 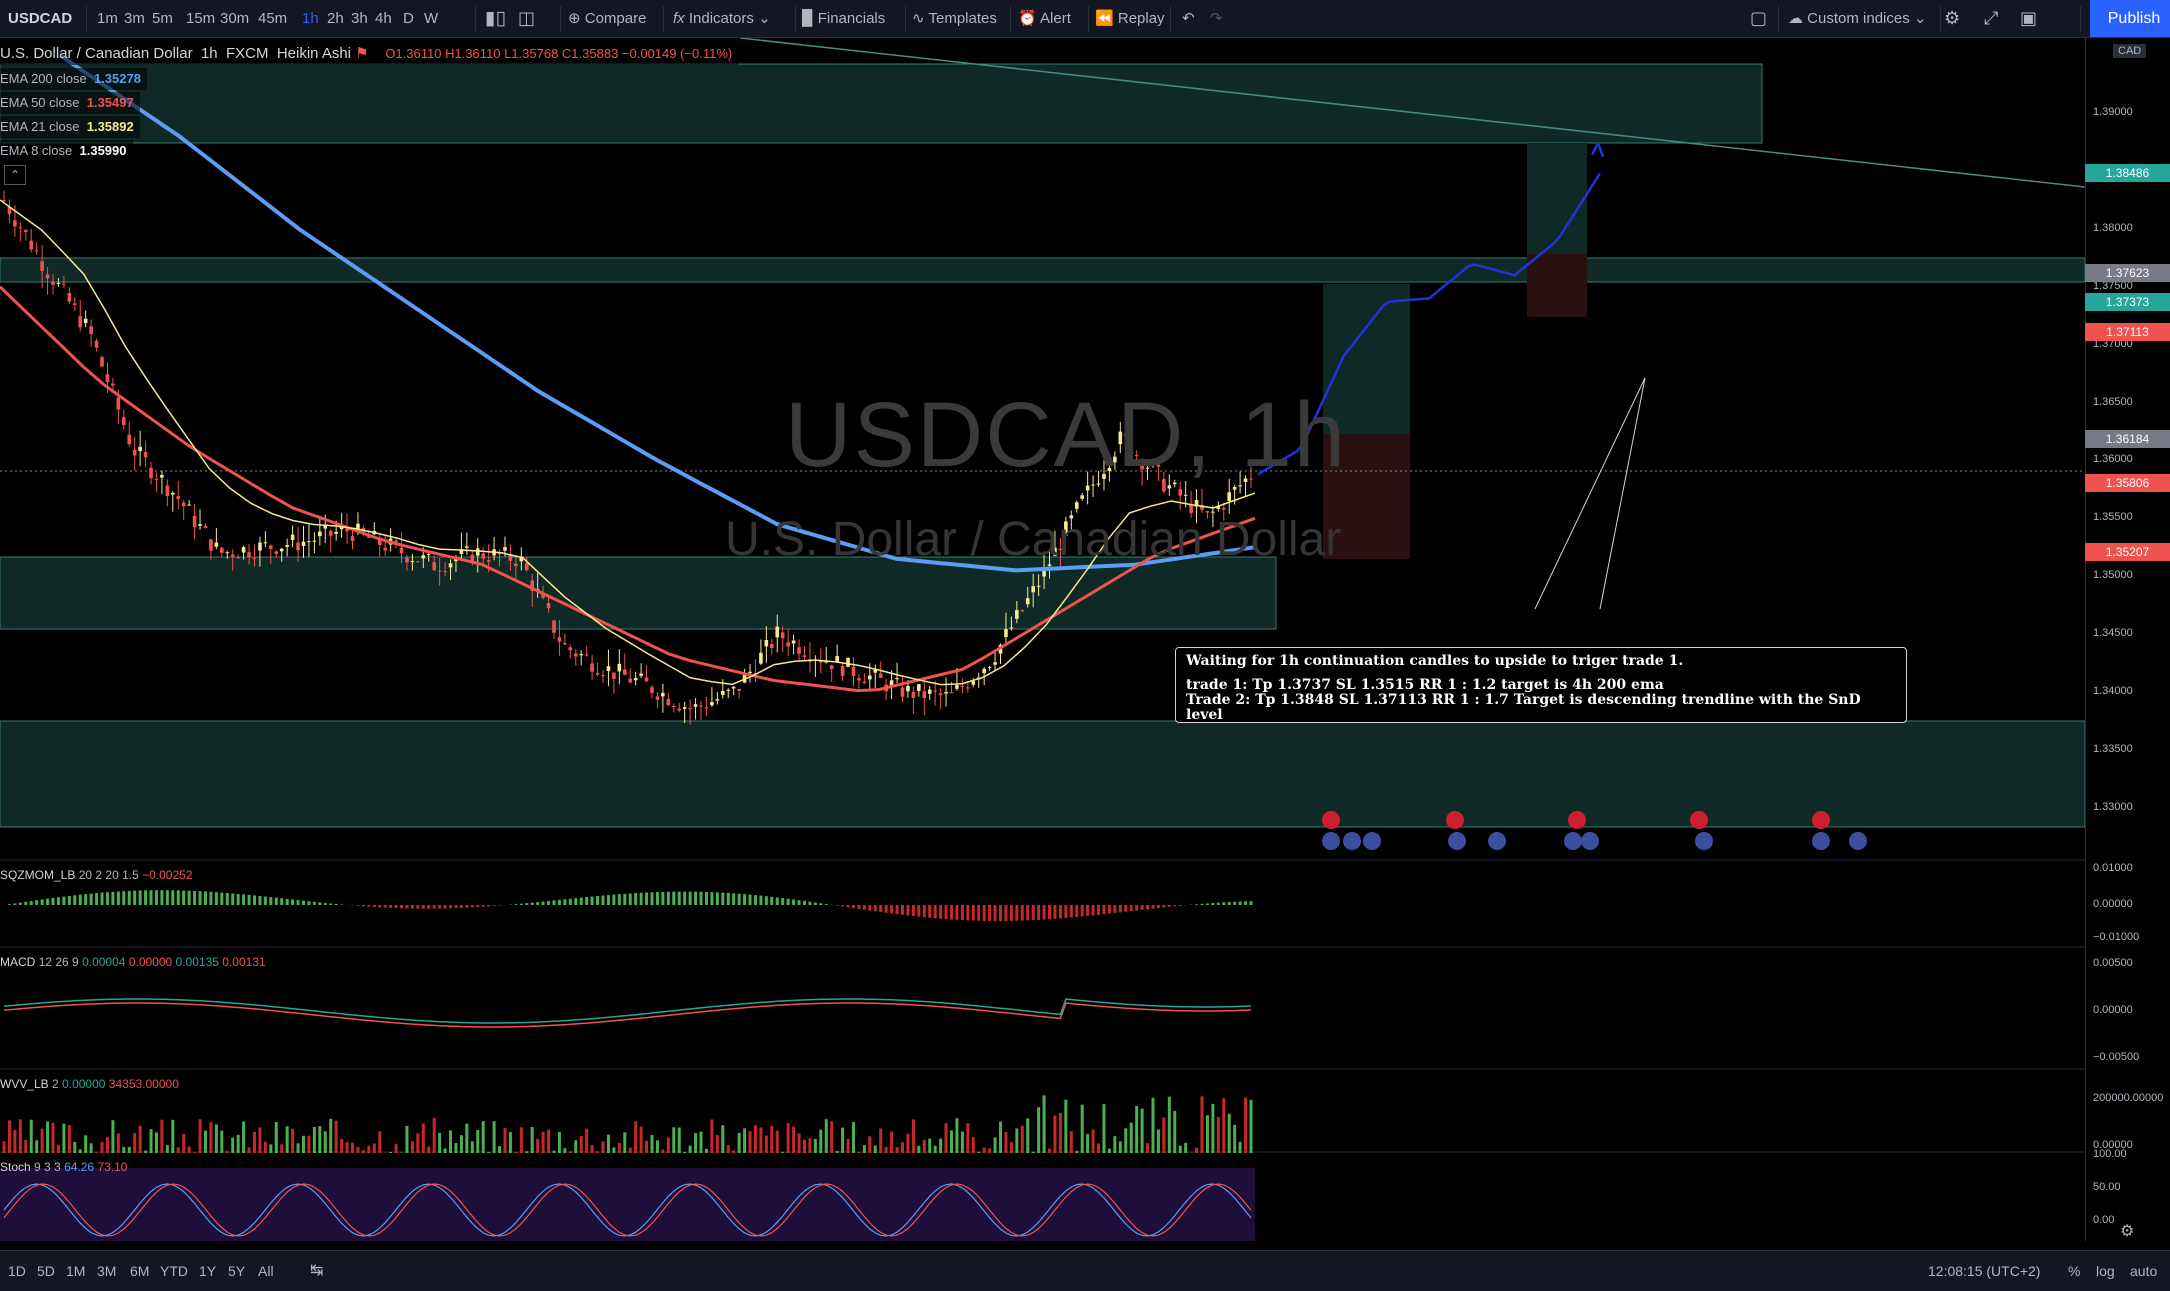 What do you see at coordinates (89, 1084) in the screenshot?
I see `wvv-legend: WVV_LB 2 0.00000 34353.00000` at bounding box center [89, 1084].